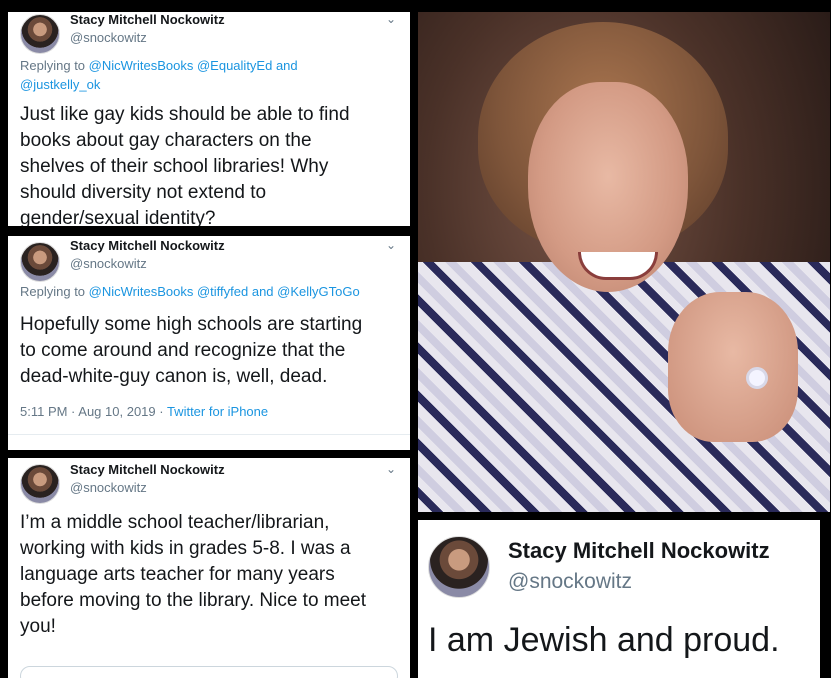 Image resolution: width=831 pixels, height=678 pixels. What do you see at coordinates (217, 411) in the screenshot?
I see `source-link: Twitter for iPhone` at bounding box center [217, 411].